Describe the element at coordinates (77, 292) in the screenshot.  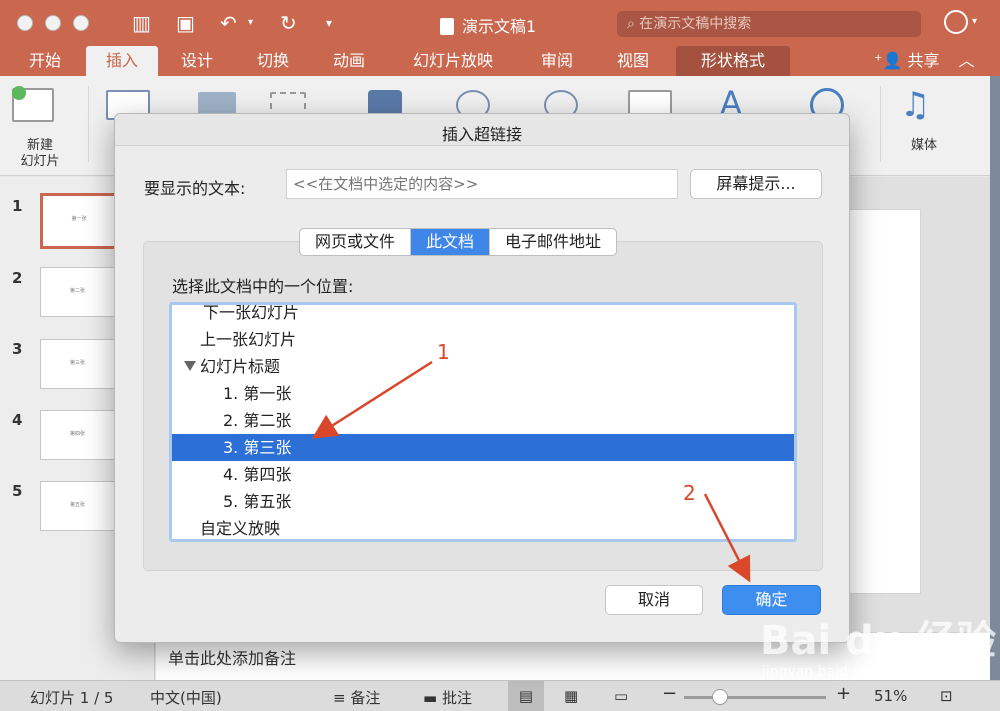
I see `slide-thumbnail: 第二张` at that location.